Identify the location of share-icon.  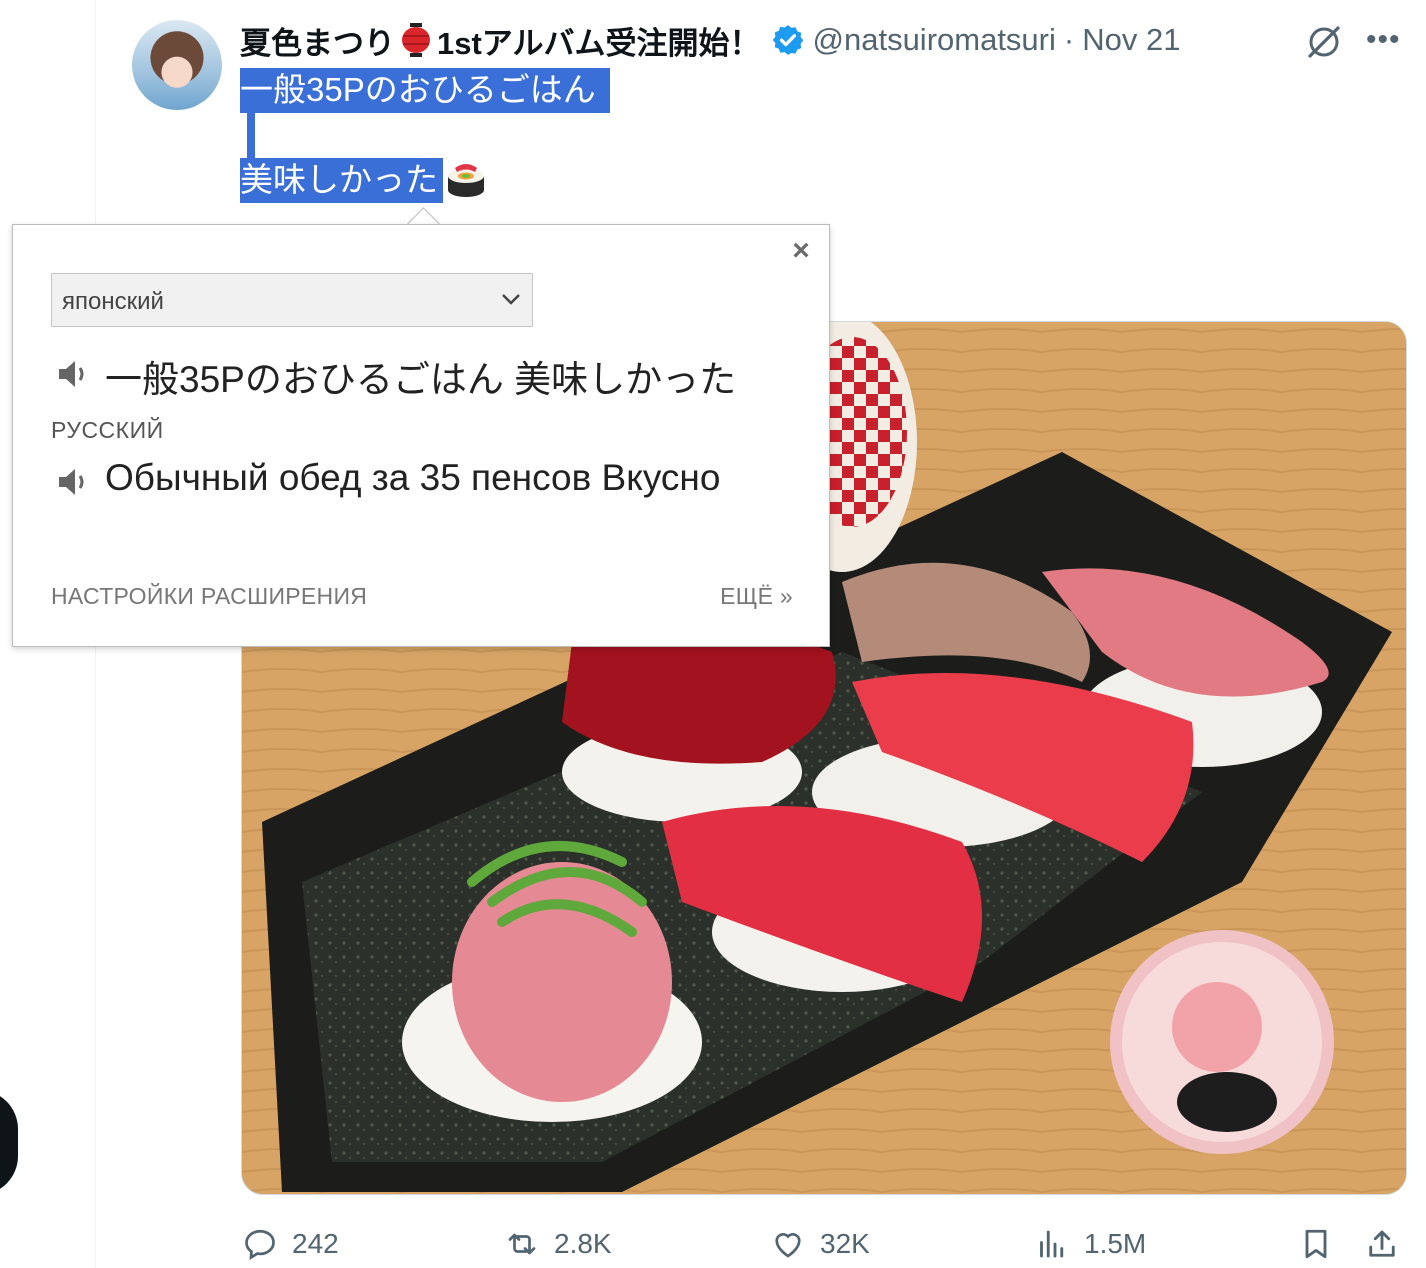
(1382, 1243).